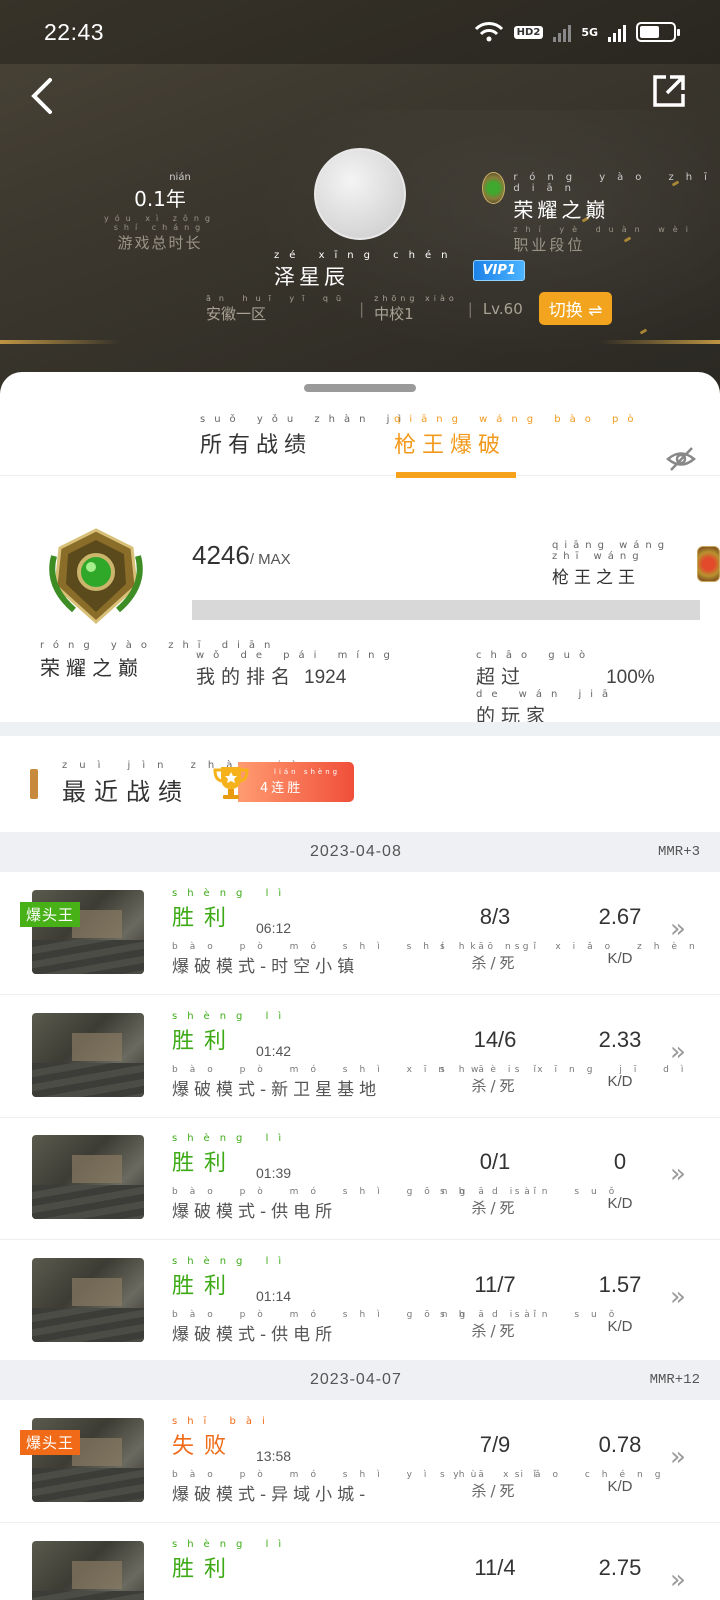 The image size is (720, 1600). Describe the element at coordinates (495, 1567) in the screenshot. I see `kills-deaths: 11/4` at that location.